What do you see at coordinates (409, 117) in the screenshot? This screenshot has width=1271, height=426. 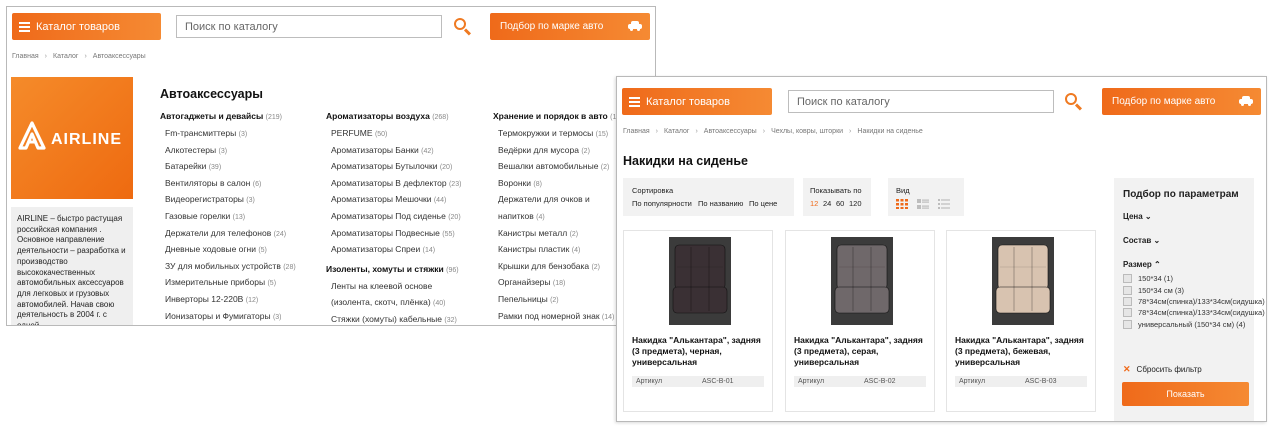 I see `category-heading: Ароматизаторы воздуха (268)` at bounding box center [409, 117].